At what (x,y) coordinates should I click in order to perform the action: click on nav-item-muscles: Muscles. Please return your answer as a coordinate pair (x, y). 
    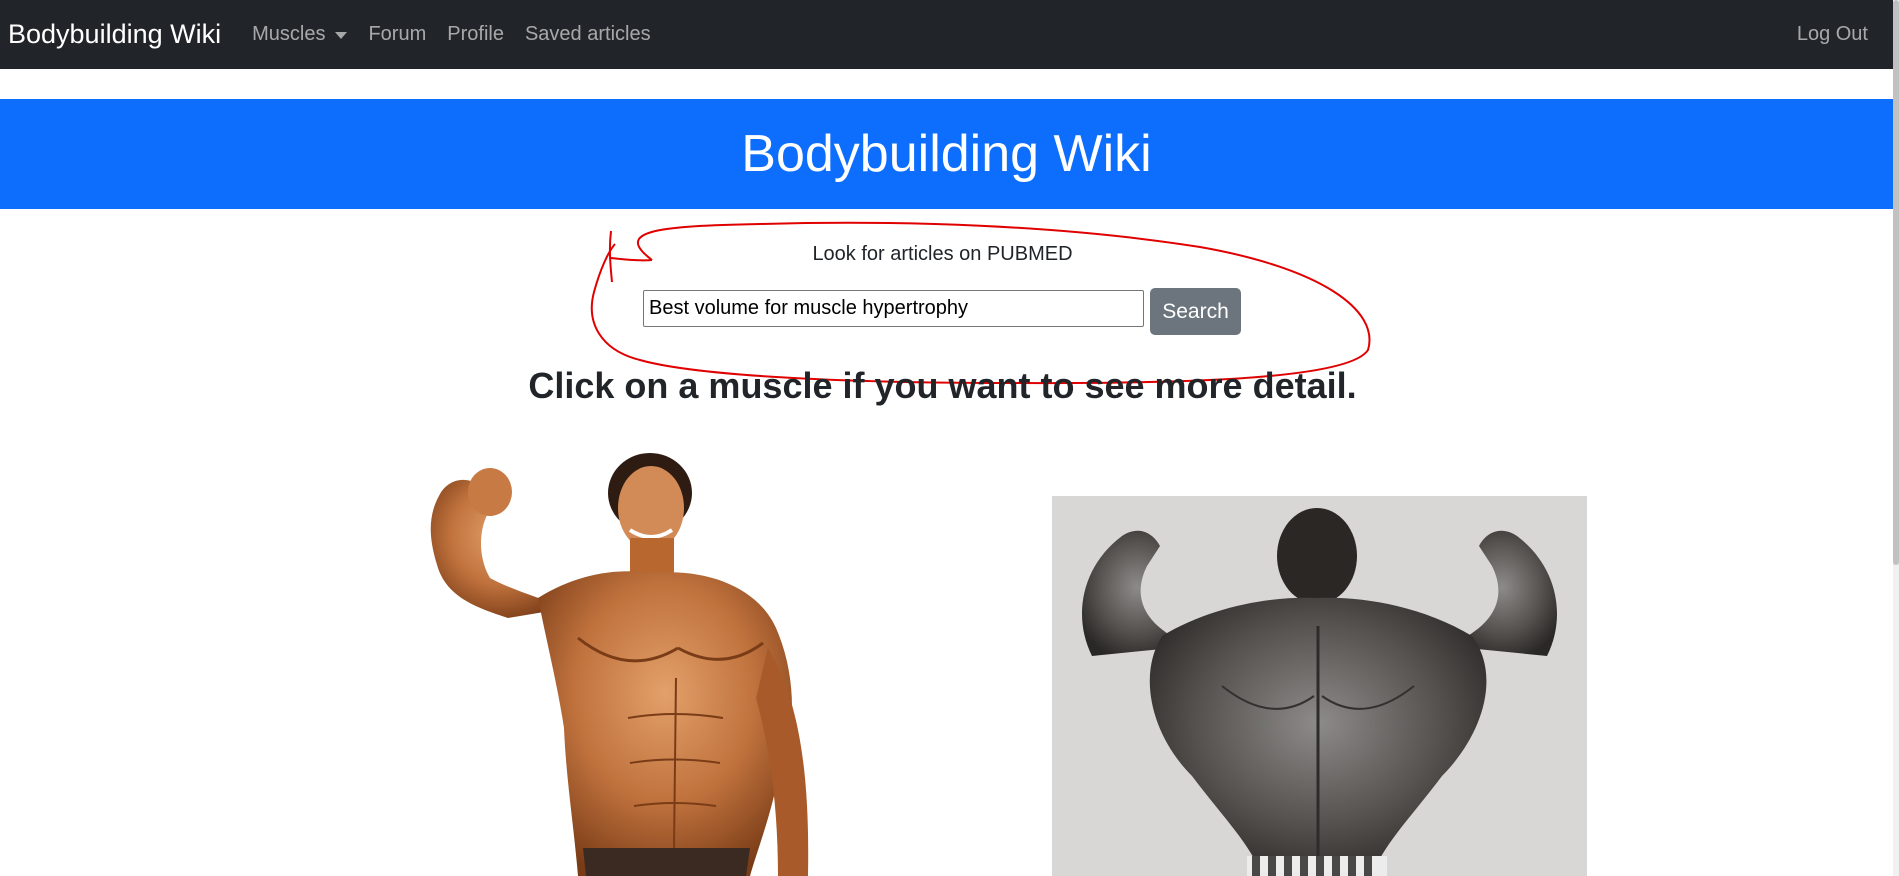
    Looking at the image, I should click on (300, 34).